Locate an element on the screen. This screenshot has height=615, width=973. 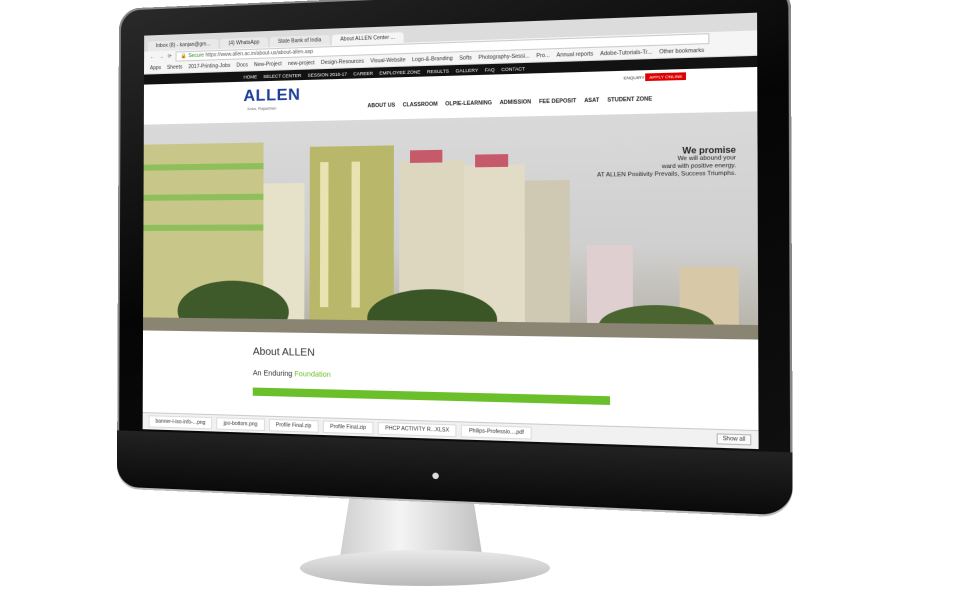
stand-foot is located at coordinates (425, 568).